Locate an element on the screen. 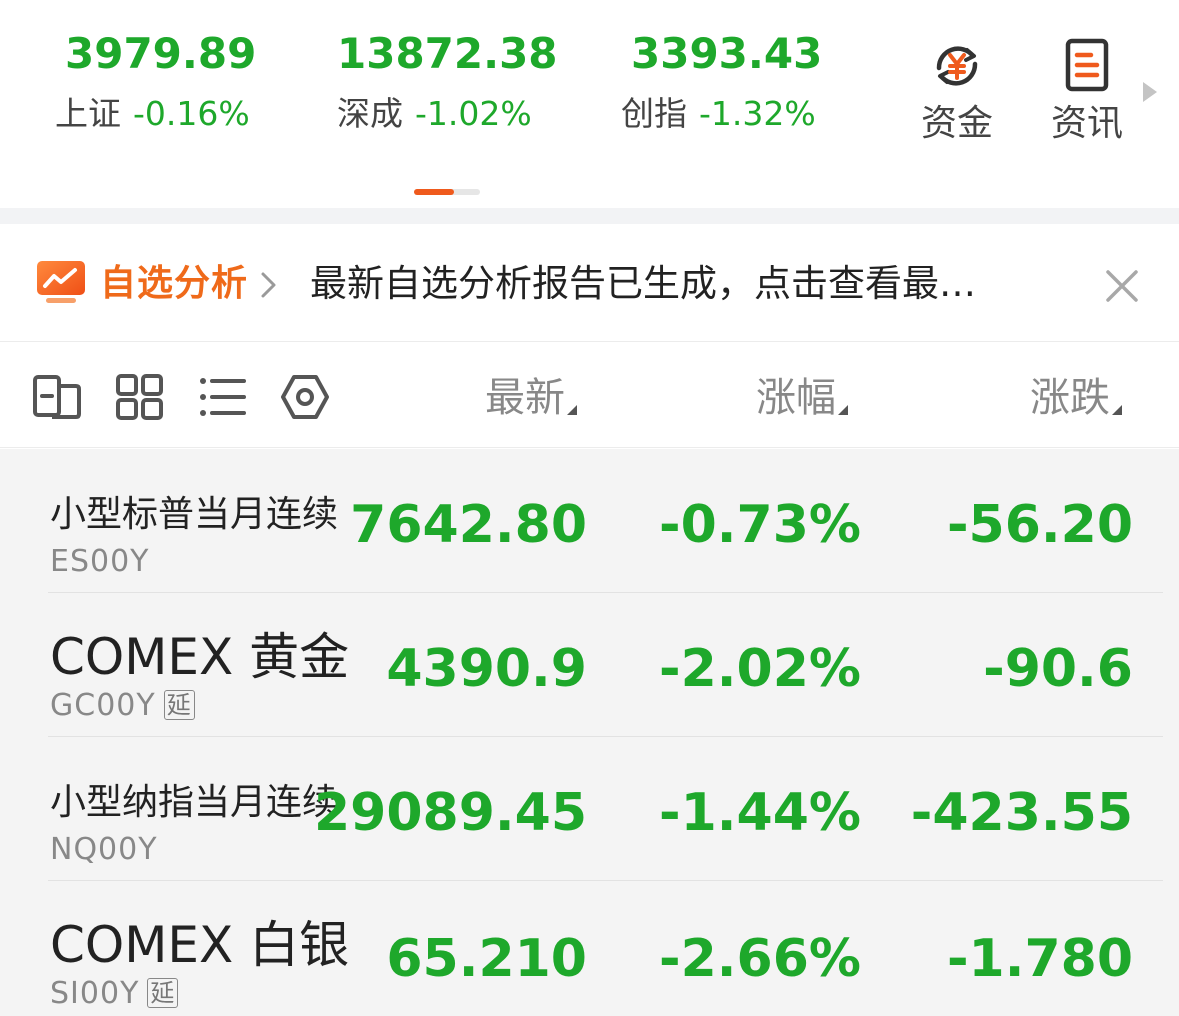  index-name: 创指 is located at coordinates (654, 113).